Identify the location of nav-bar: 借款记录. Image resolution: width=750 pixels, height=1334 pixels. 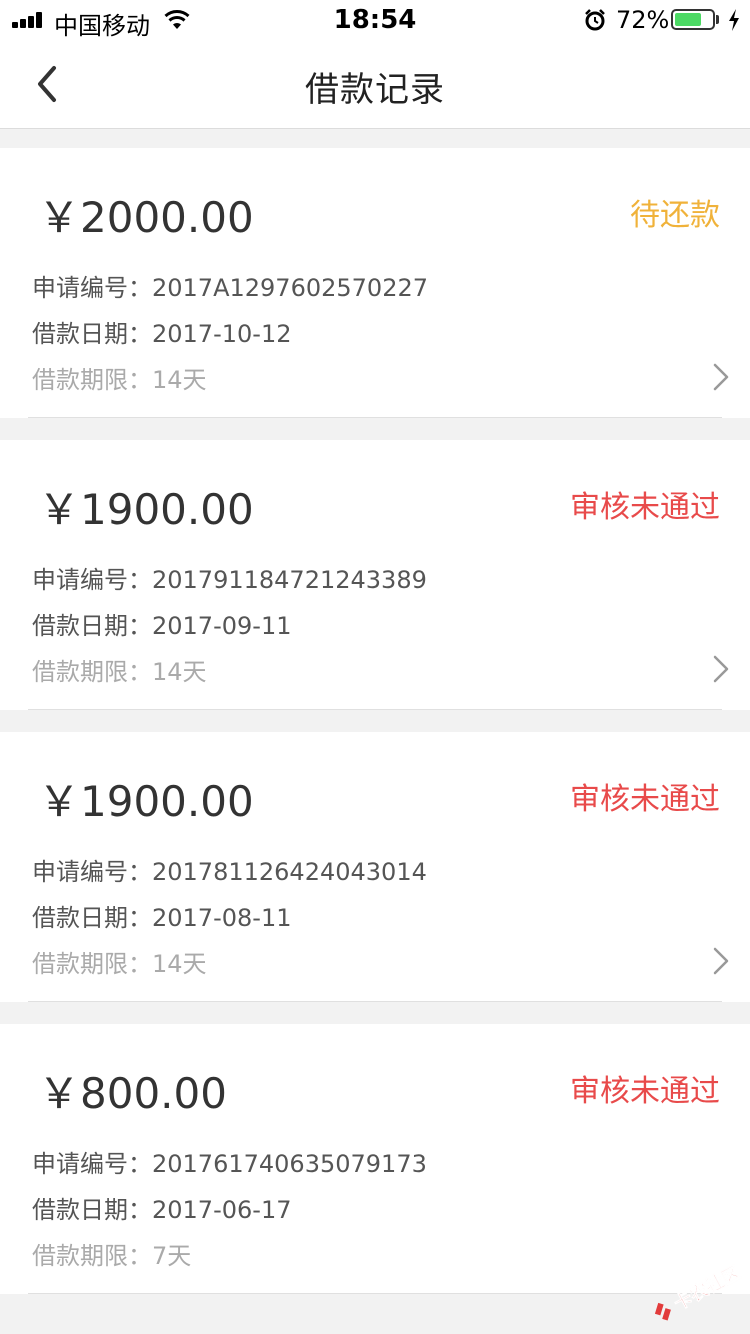
(375, 84).